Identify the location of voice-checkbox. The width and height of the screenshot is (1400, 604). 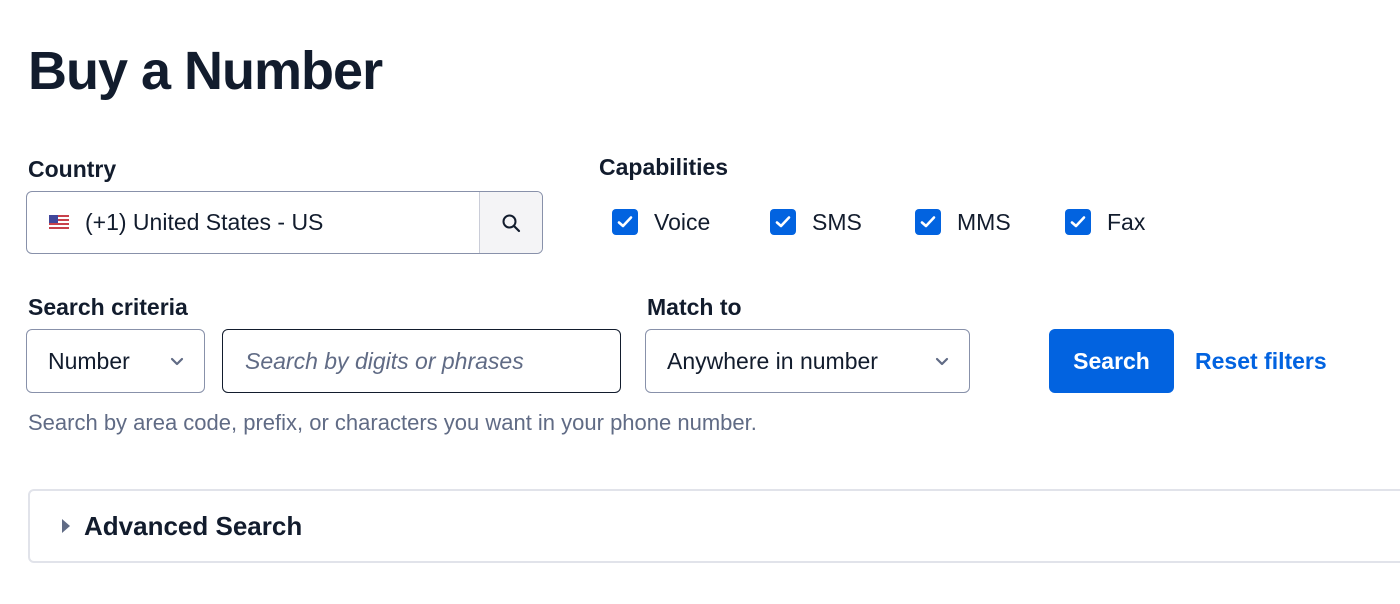
(625, 222).